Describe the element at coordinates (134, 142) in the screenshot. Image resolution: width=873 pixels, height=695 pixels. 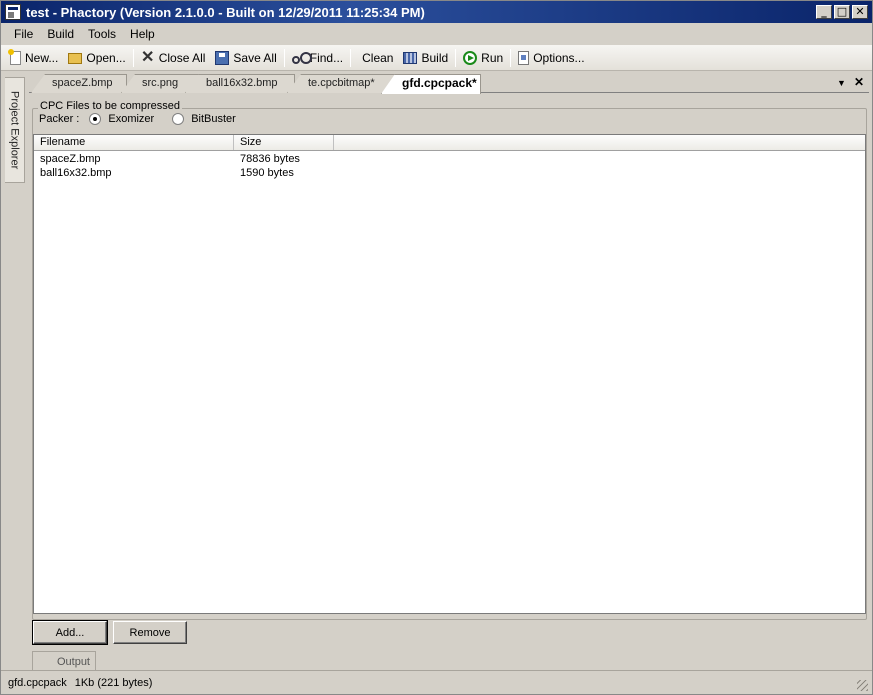
I see `column-filename: Filename` at that location.